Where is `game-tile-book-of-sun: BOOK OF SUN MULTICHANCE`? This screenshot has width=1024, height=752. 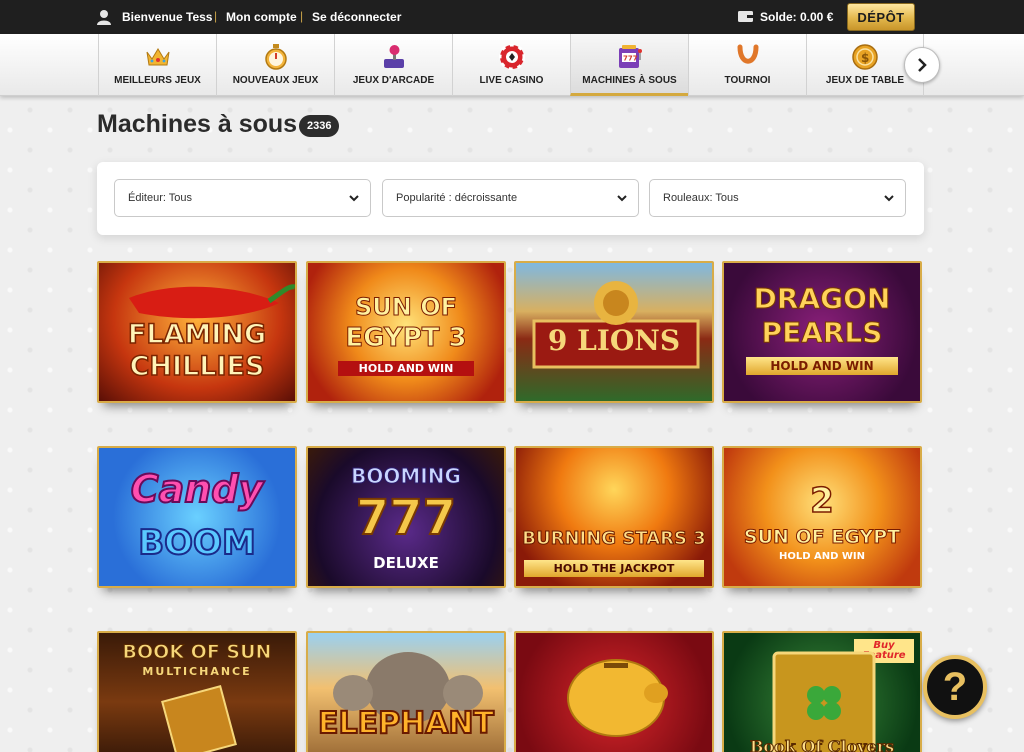 game-tile-book-of-sun: BOOK OF SUN MULTICHANCE is located at coordinates (197, 691).